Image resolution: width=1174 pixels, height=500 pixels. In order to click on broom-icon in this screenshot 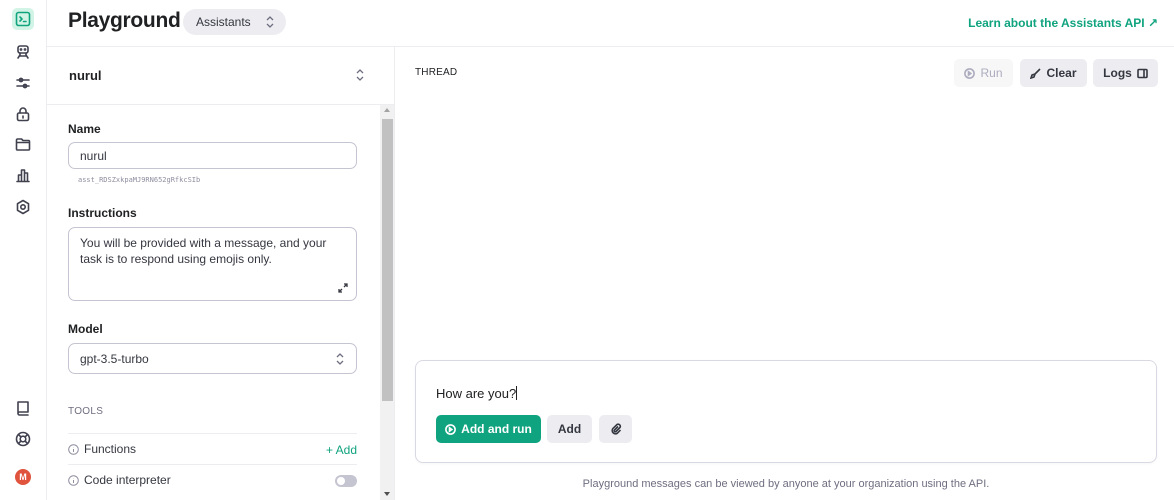, I will do `click(1036, 73)`.